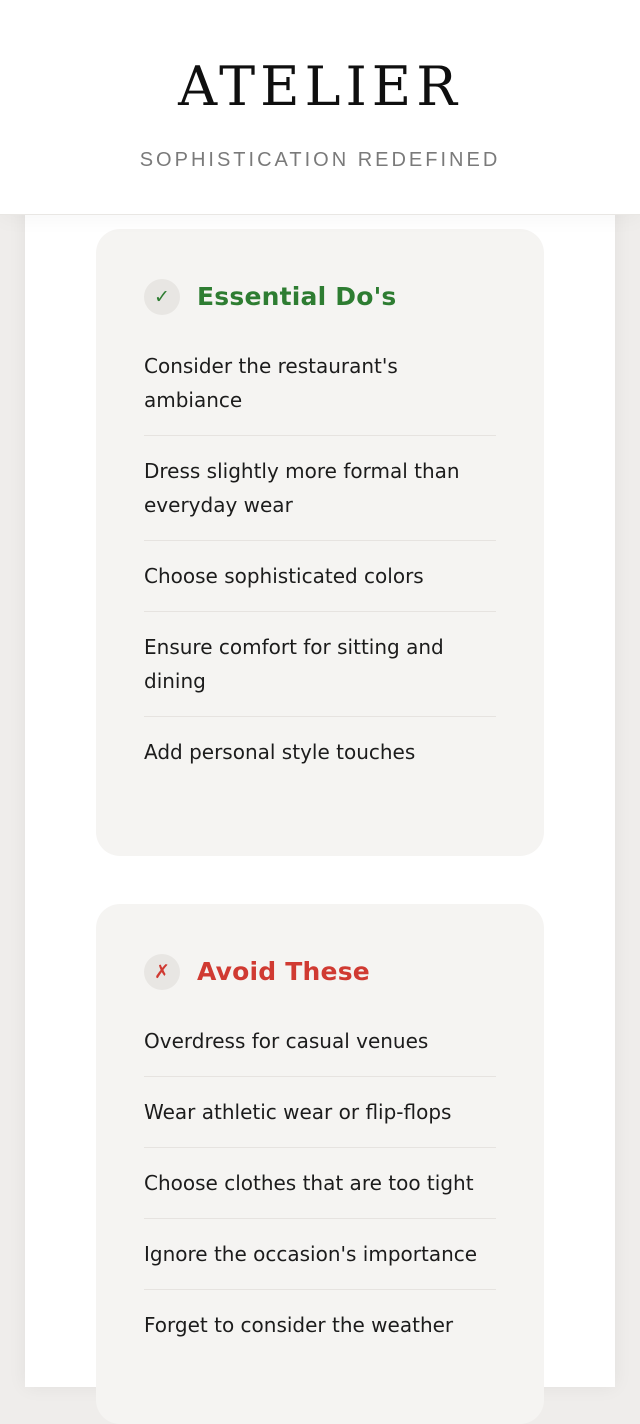 Image resolution: width=640 pixels, height=1424 pixels. Describe the element at coordinates (320, 87) in the screenshot. I see `brand-logo: ATELIER` at that location.